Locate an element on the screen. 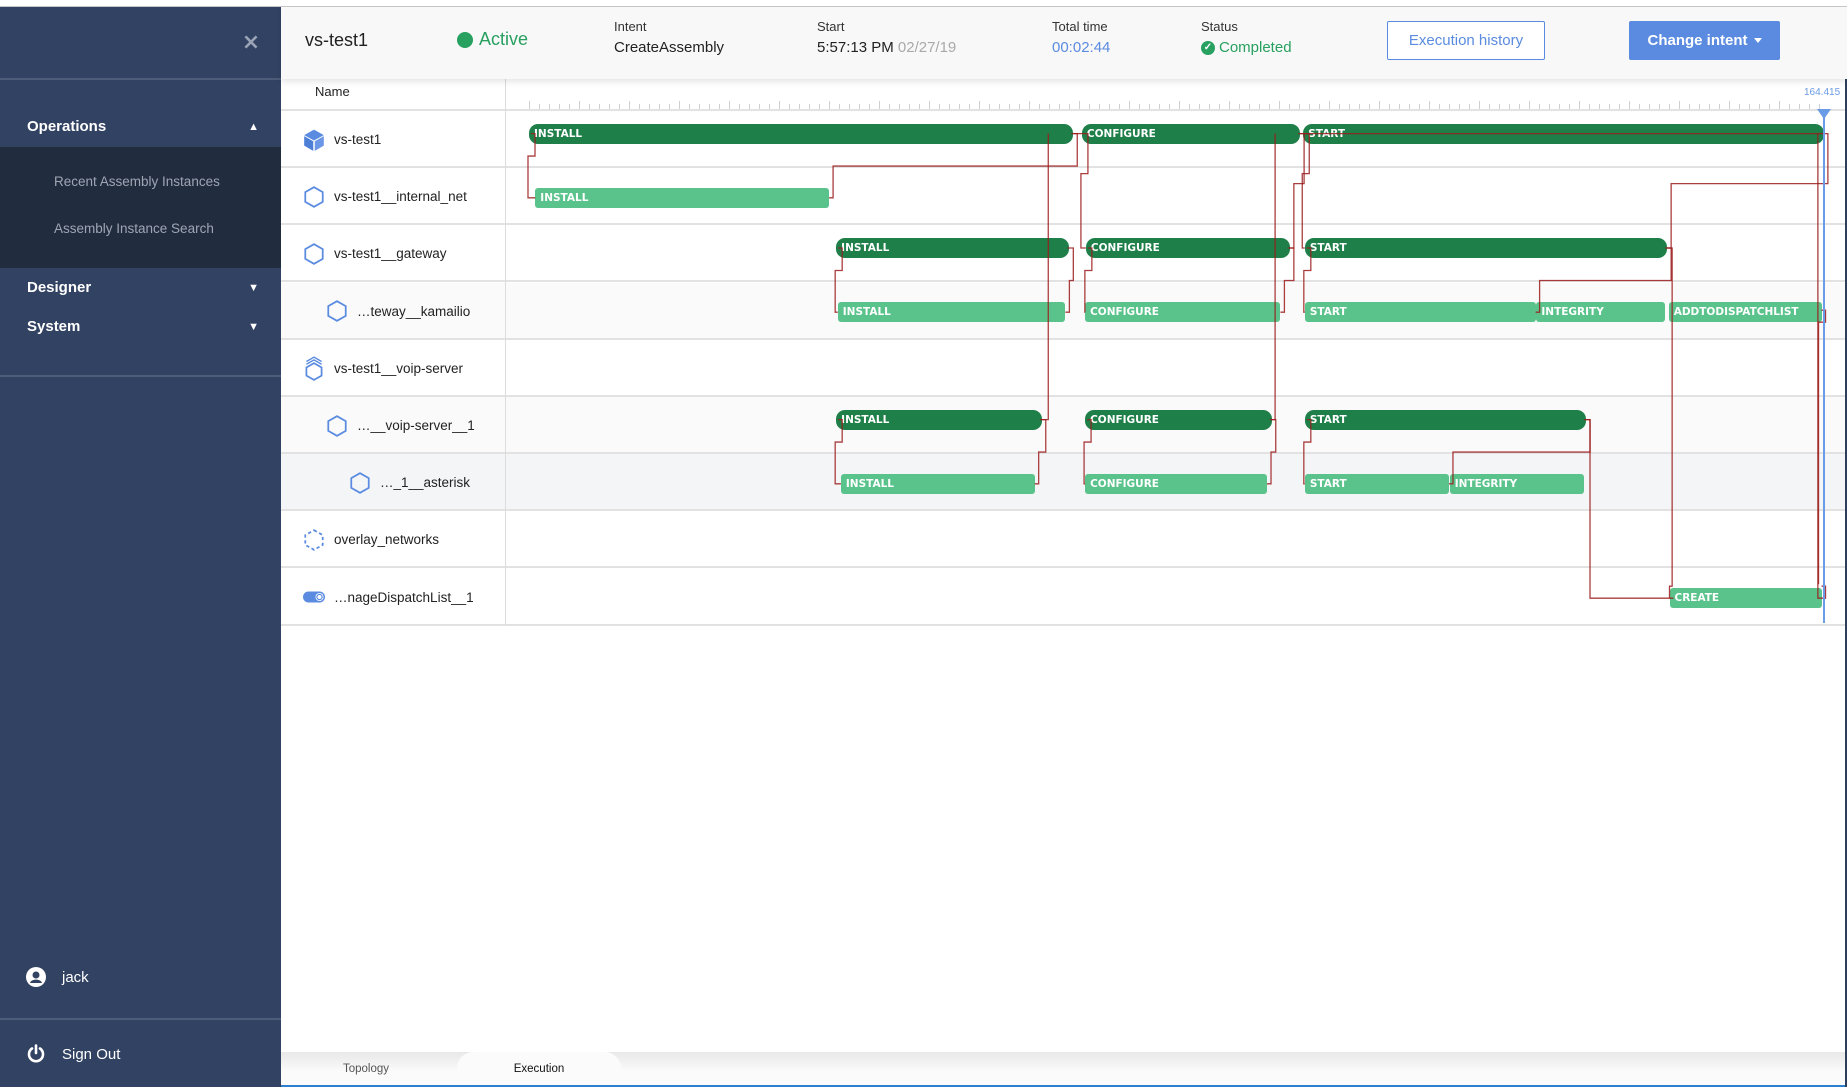 This screenshot has width=1847, height=1087. total-time-label: Total time is located at coordinates (1080, 26).